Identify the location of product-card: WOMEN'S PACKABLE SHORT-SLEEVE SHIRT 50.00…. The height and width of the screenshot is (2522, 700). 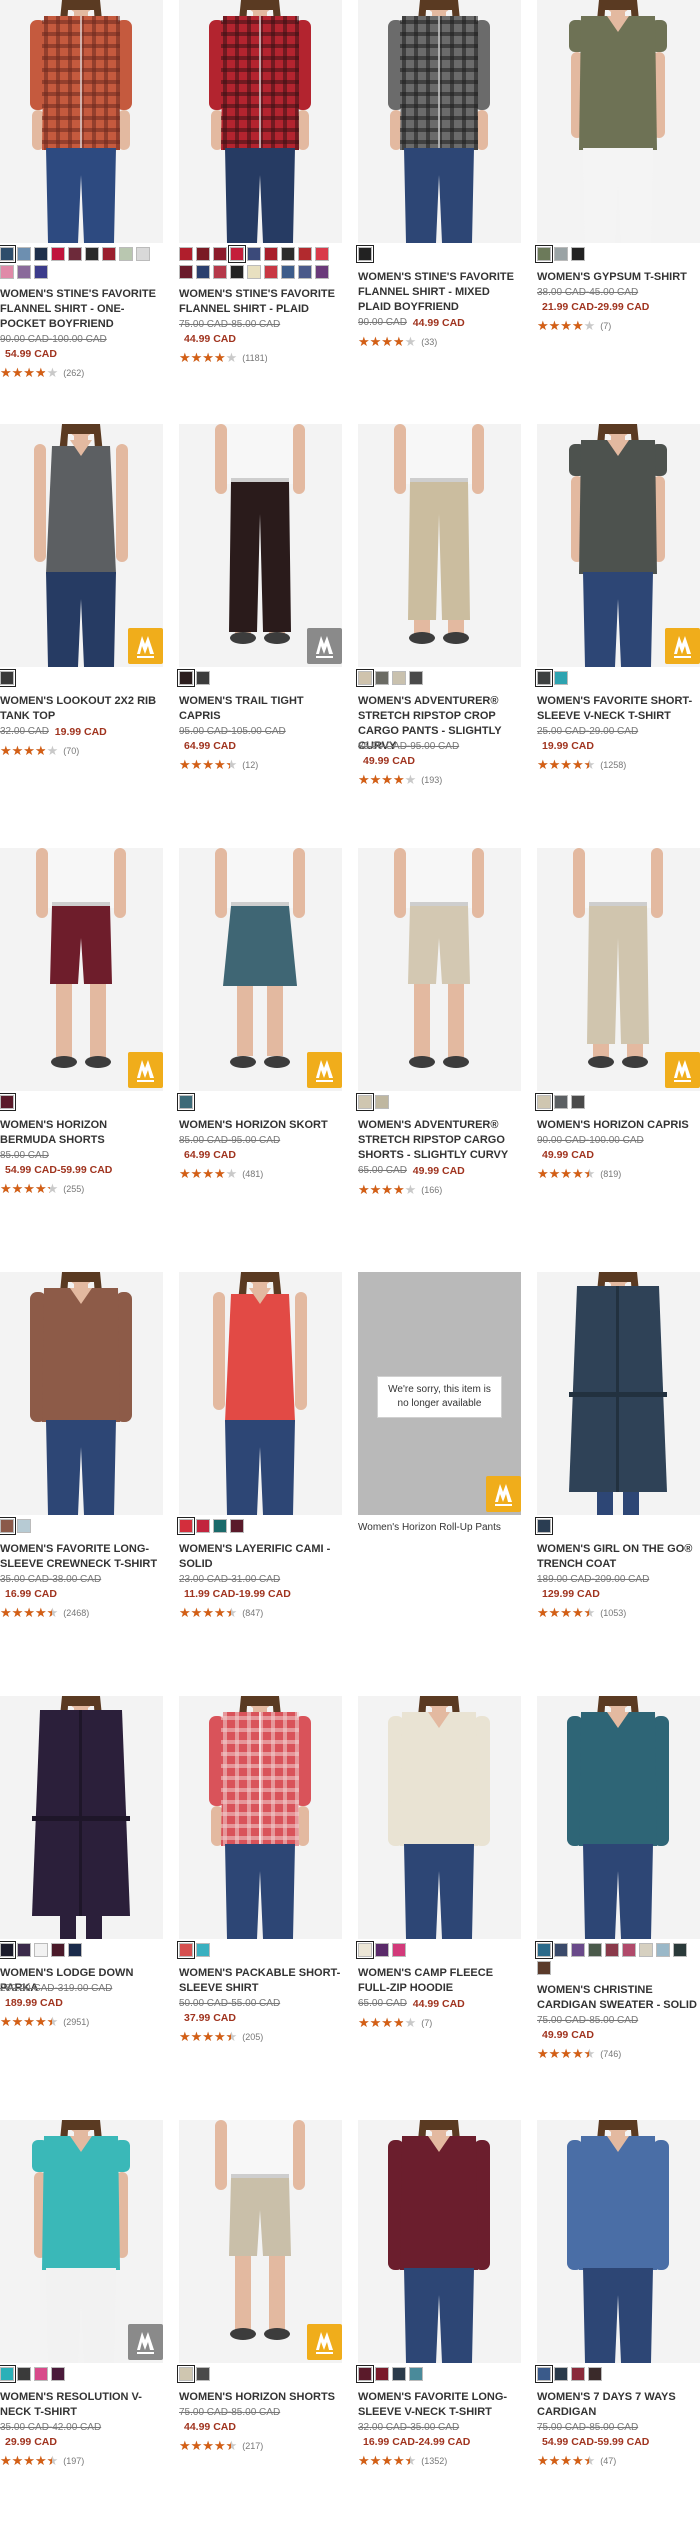
(259, 1897).